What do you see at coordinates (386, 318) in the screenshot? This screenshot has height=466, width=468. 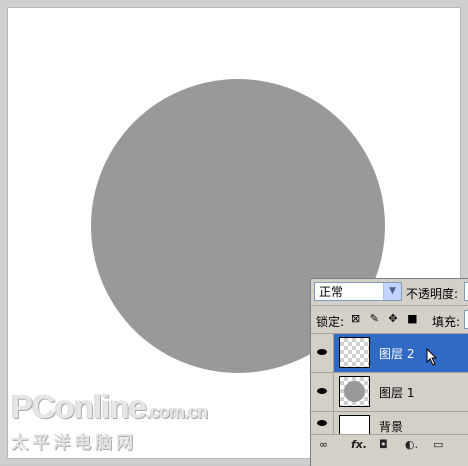 I see `lock-options-icon: ⊠ ✎ ✥ ■` at bounding box center [386, 318].